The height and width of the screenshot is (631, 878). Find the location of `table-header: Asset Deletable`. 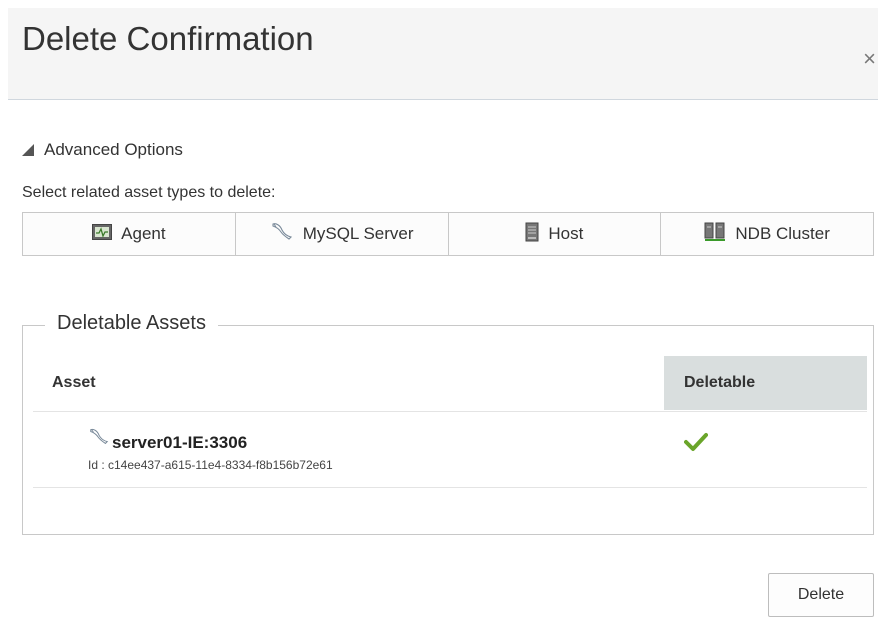

table-header: Asset Deletable is located at coordinates (450, 384).